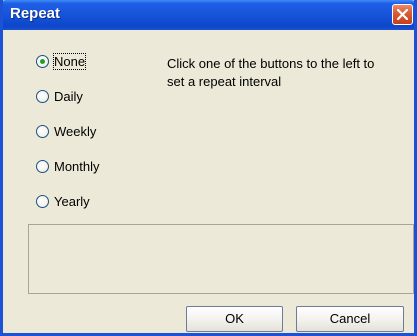 This screenshot has width=417, height=336. I want to click on option-label: Monthly, so click(77, 166).